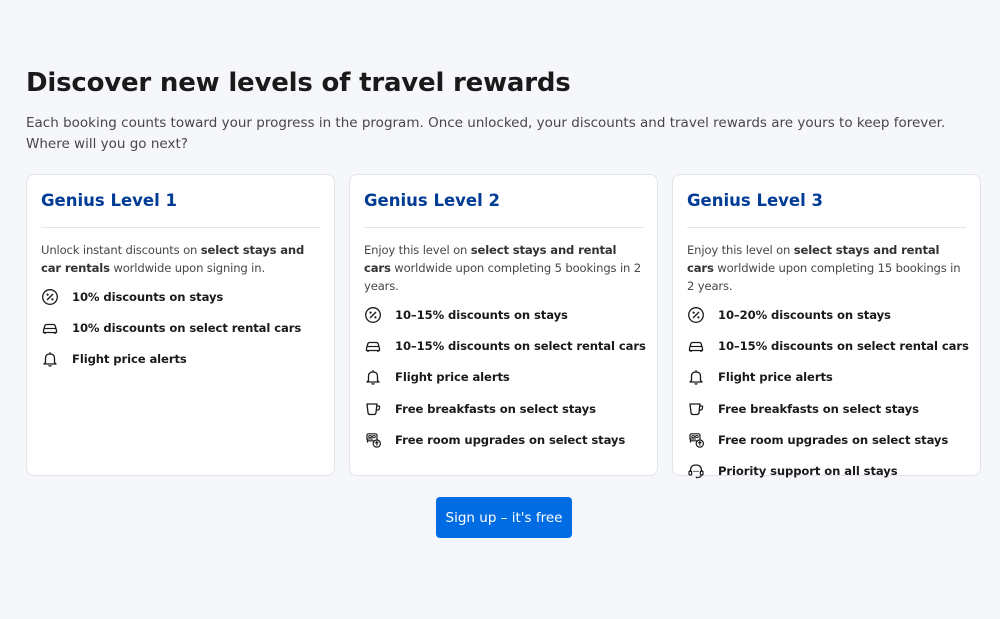 The height and width of the screenshot is (619, 1000). What do you see at coordinates (755, 200) in the screenshot?
I see `level-title: Genius Level 3` at bounding box center [755, 200].